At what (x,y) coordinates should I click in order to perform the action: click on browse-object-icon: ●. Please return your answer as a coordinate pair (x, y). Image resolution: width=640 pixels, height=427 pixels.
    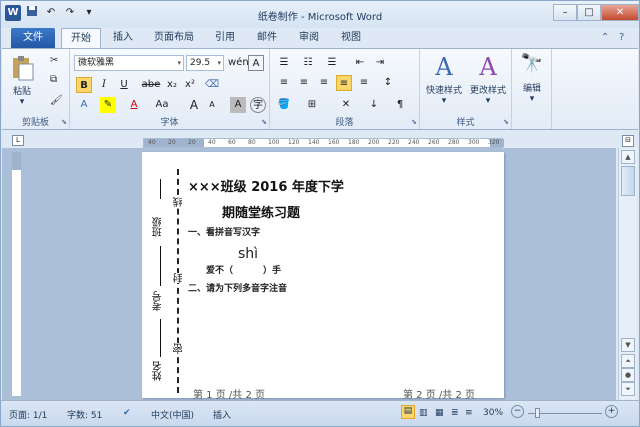
    Looking at the image, I should click on (628, 375).